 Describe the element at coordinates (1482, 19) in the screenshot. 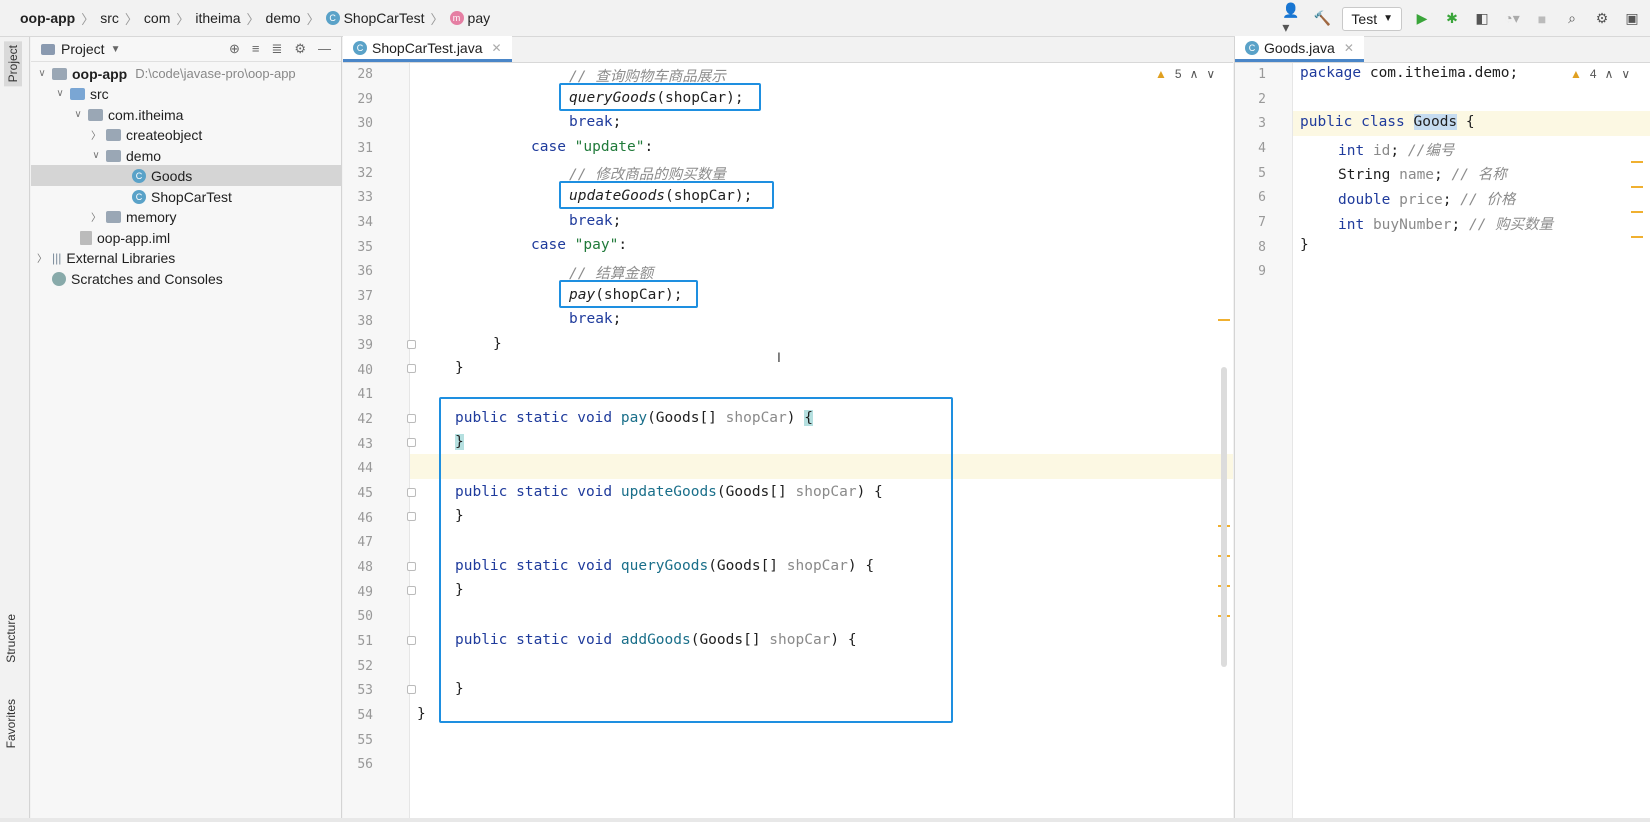

I see `coverage-icon: ◧` at that location.